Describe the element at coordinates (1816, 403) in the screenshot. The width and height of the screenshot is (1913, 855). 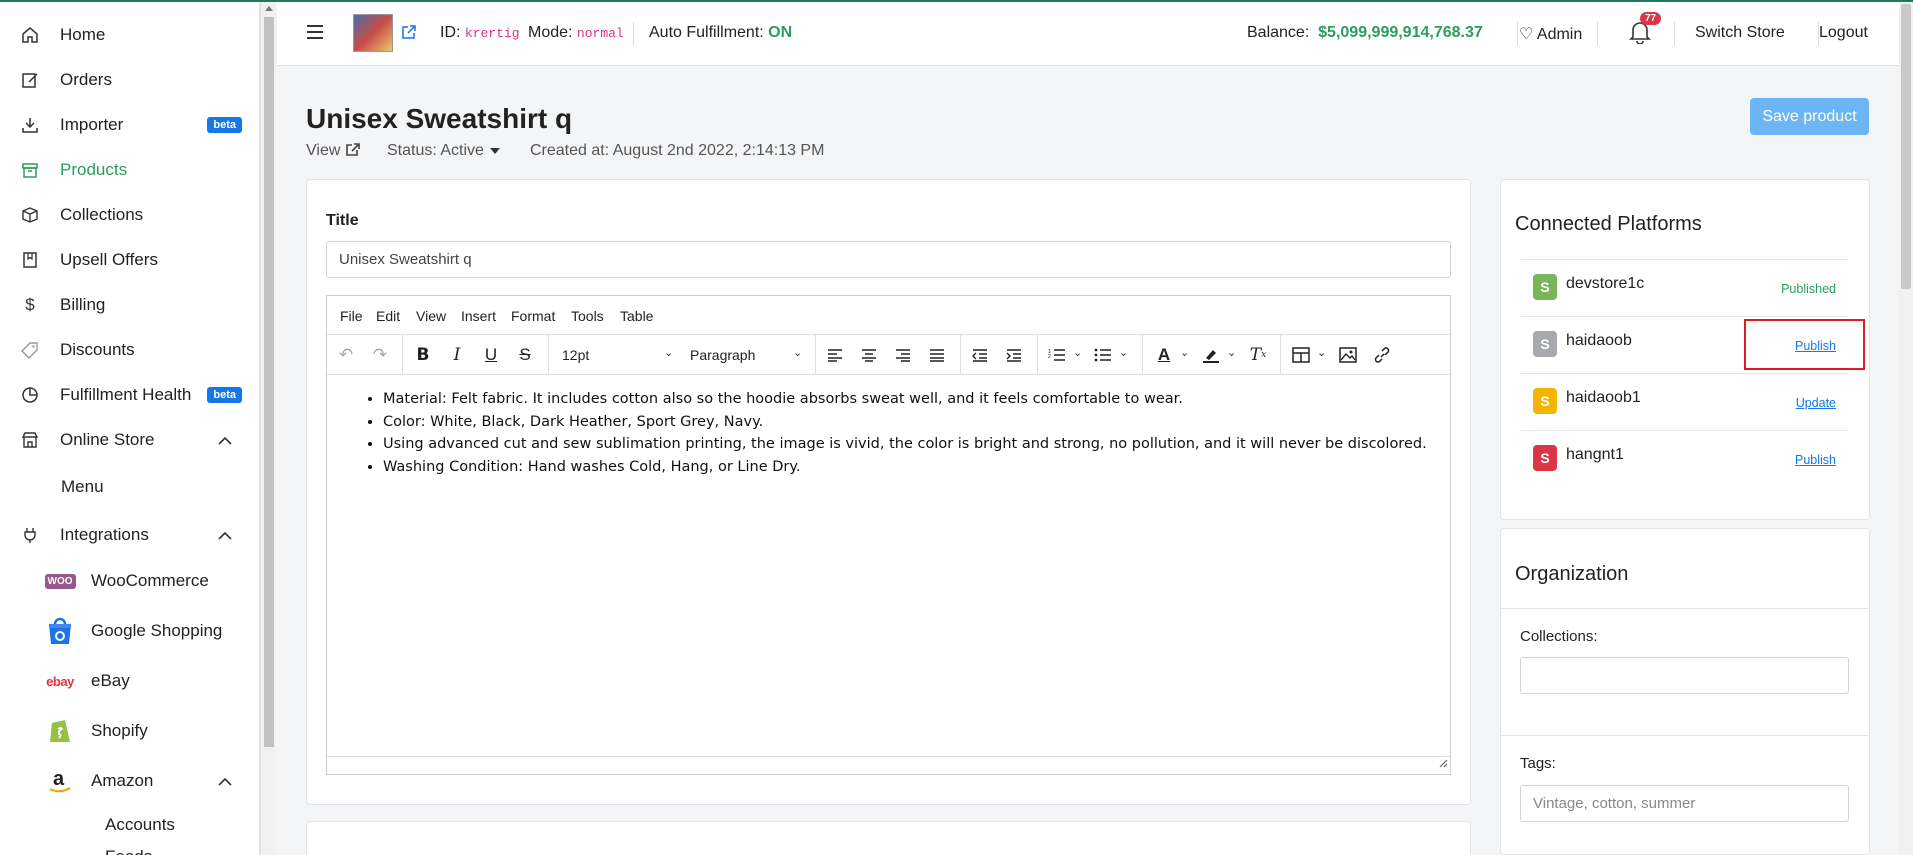
I see `update-link: Update` at that location.